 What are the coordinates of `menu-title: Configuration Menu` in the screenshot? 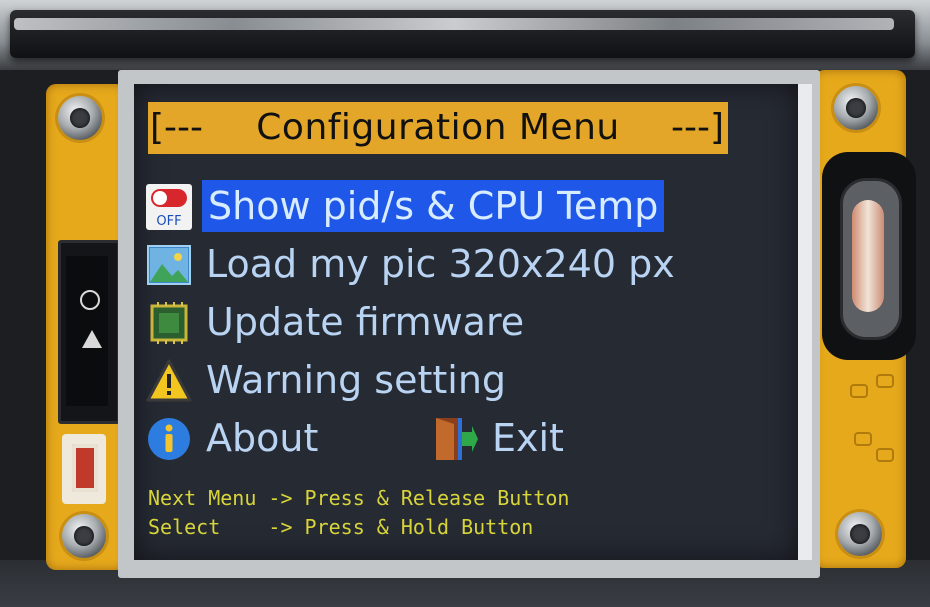 It's located at (438, 127).